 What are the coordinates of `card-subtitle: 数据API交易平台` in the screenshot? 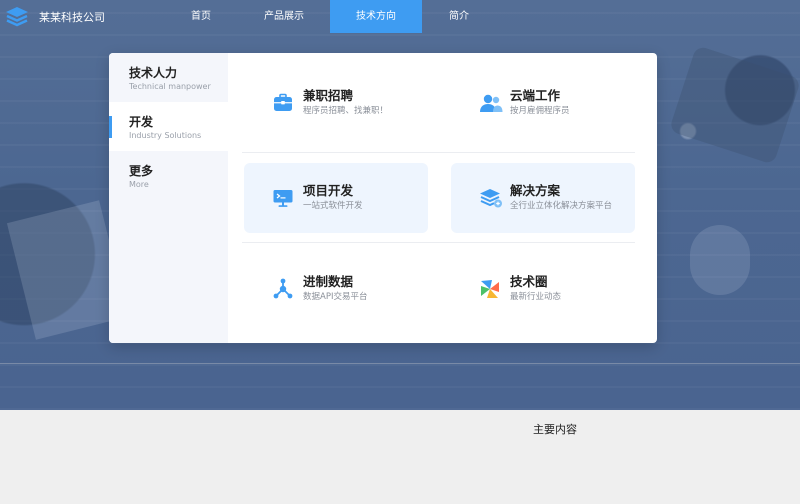 It's located at (335, 297).